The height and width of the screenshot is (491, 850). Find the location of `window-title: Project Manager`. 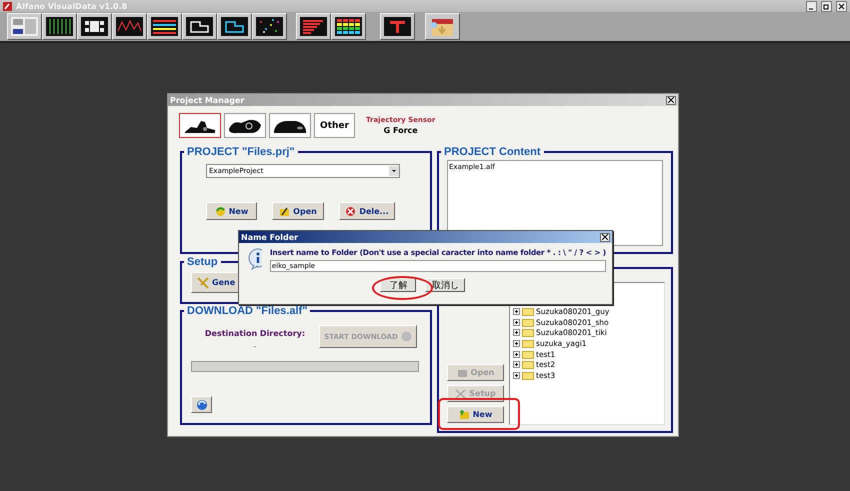

window-title: Project Manager is located at coordinates (207, 100).